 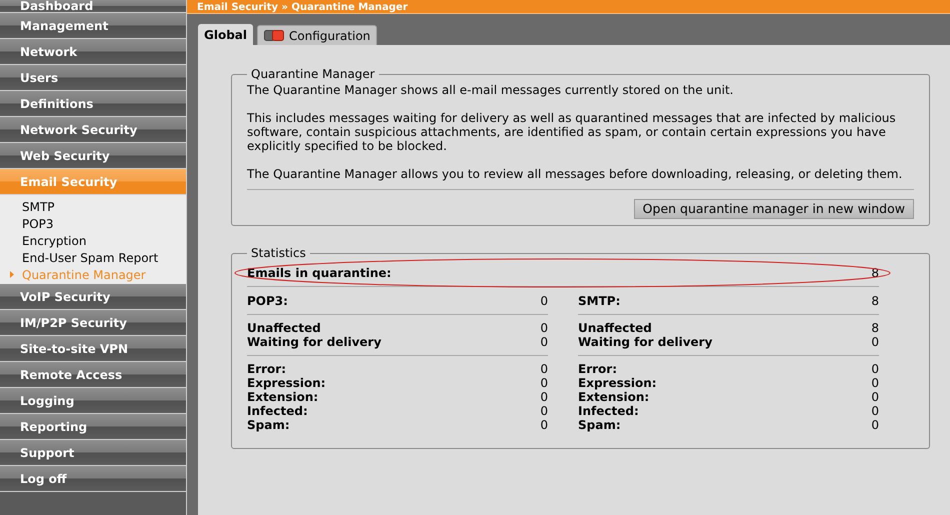 What do you see at coordinates (302, 7) in the screenshot?
I see `breadcrumb: Email Security » Quarantine Manager` at bounding box center [302, 7].